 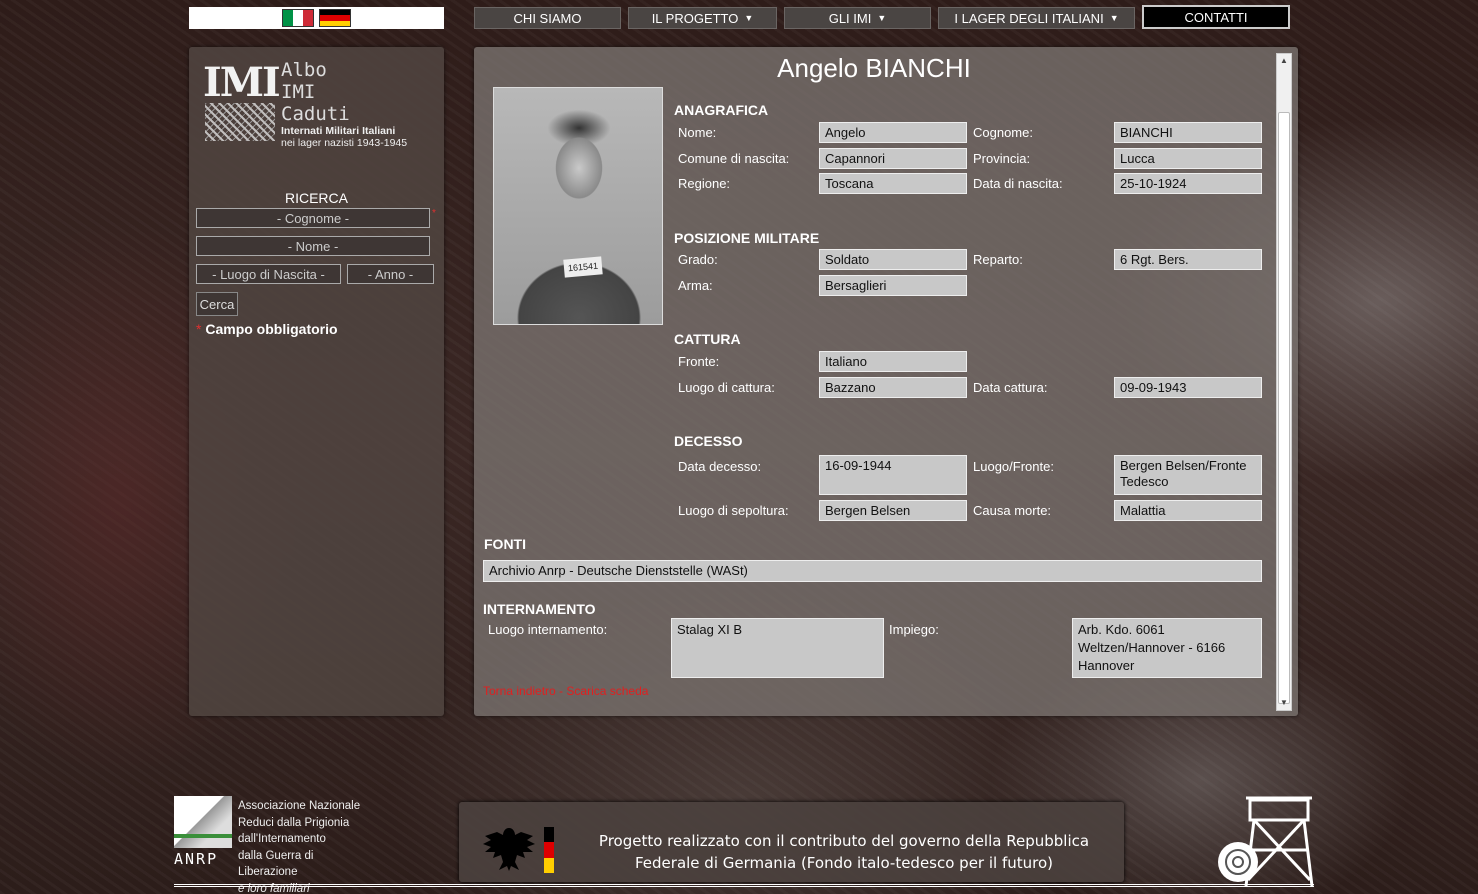 What do you see at coordinates (315, 114) in the screenshot?
I see `logo-caduti: Caduti` at bounding box center [315, 114].